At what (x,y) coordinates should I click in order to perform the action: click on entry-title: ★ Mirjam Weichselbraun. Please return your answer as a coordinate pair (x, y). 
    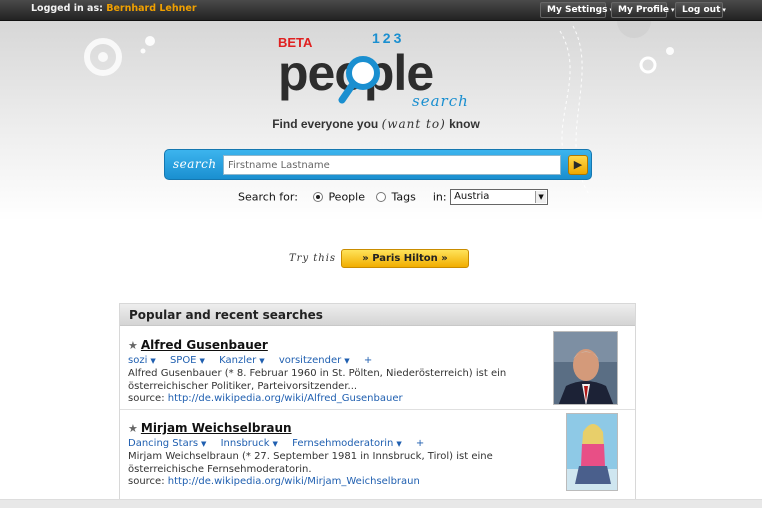
    Looking at the image, I should click on (210, 428).